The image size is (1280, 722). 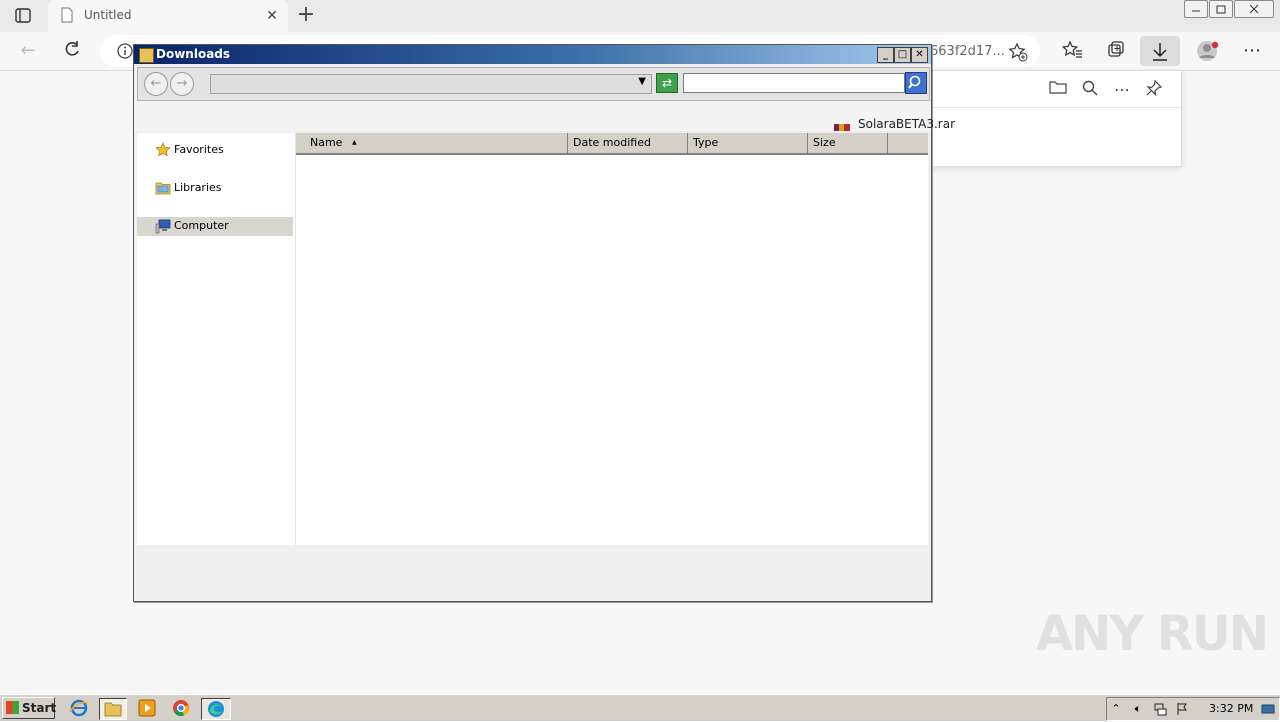 What do you see at coordinates (848, 143) in the screenshot?
I see `column-header-size: Size` at bounding box center [848, 143].